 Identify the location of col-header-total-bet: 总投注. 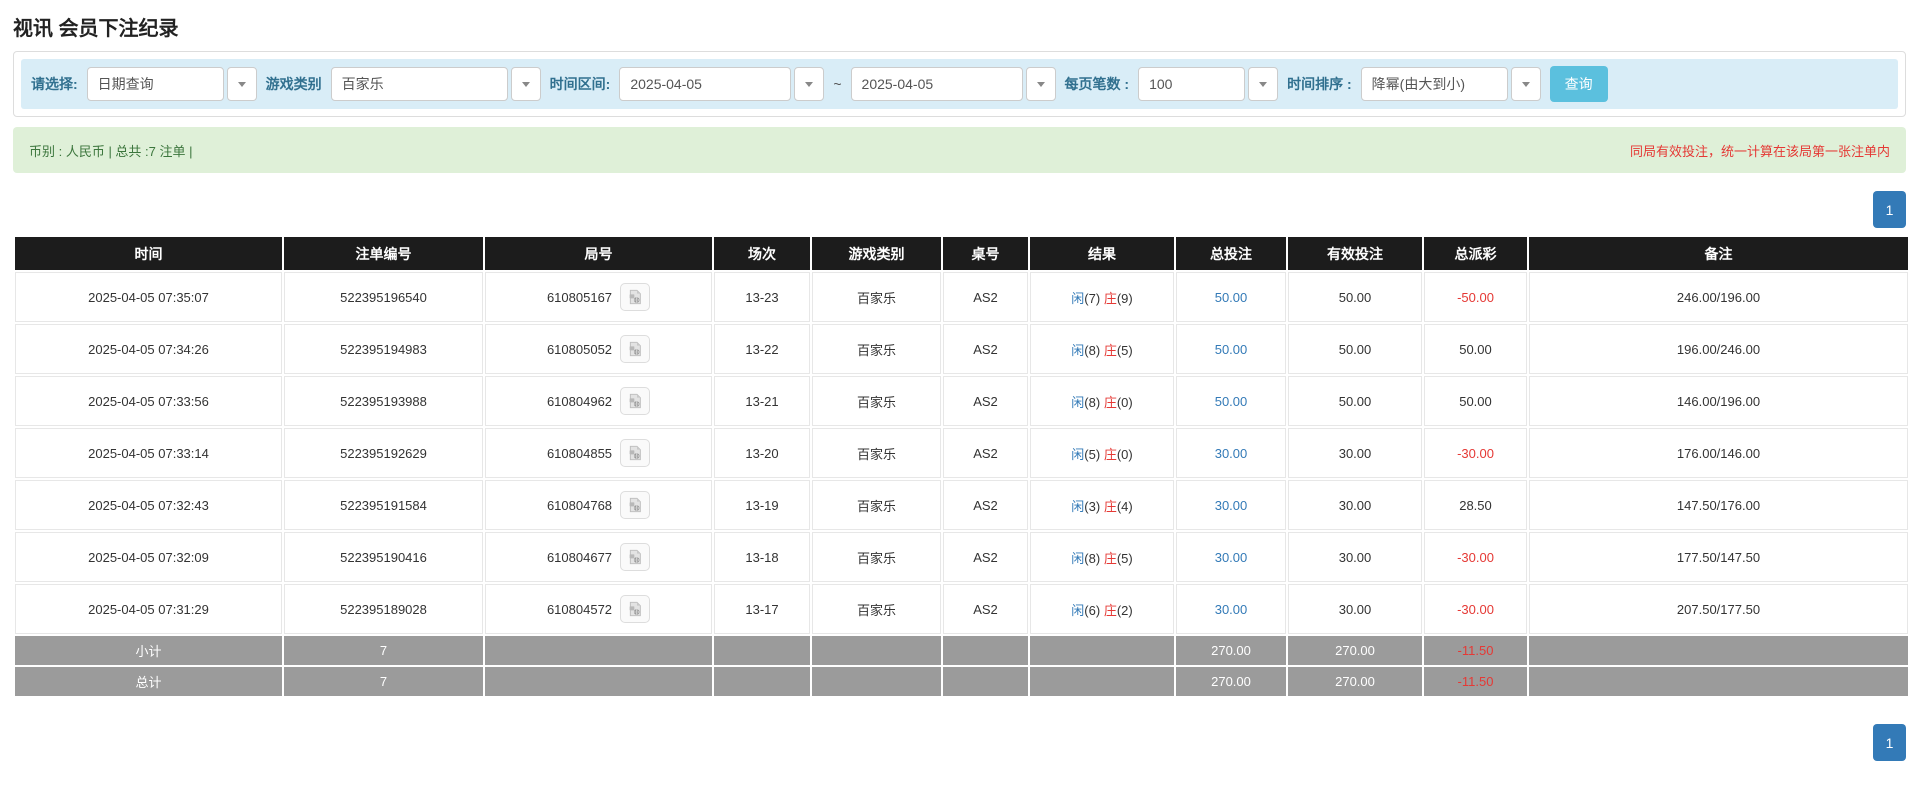
(1231, 253).